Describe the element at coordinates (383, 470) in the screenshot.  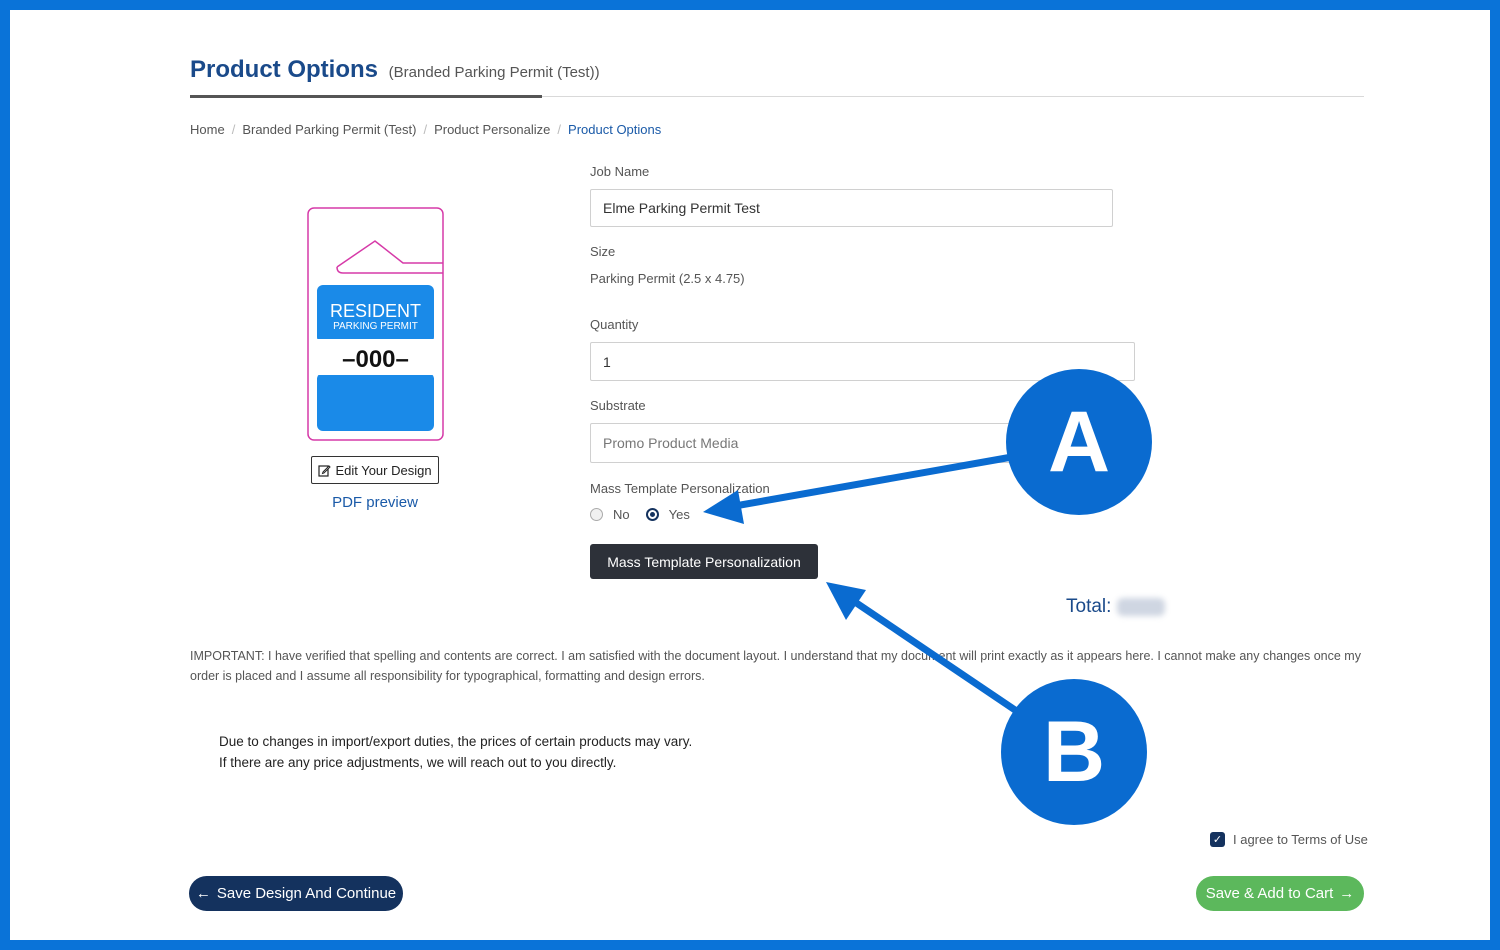
I see `edit-design-label: Edit Your Design` at that location.